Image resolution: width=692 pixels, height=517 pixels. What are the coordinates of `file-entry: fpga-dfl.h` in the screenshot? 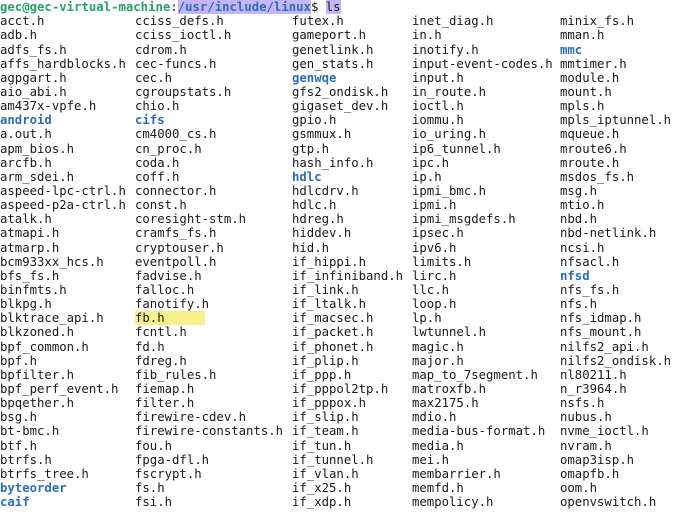 It's located at (209, 460).